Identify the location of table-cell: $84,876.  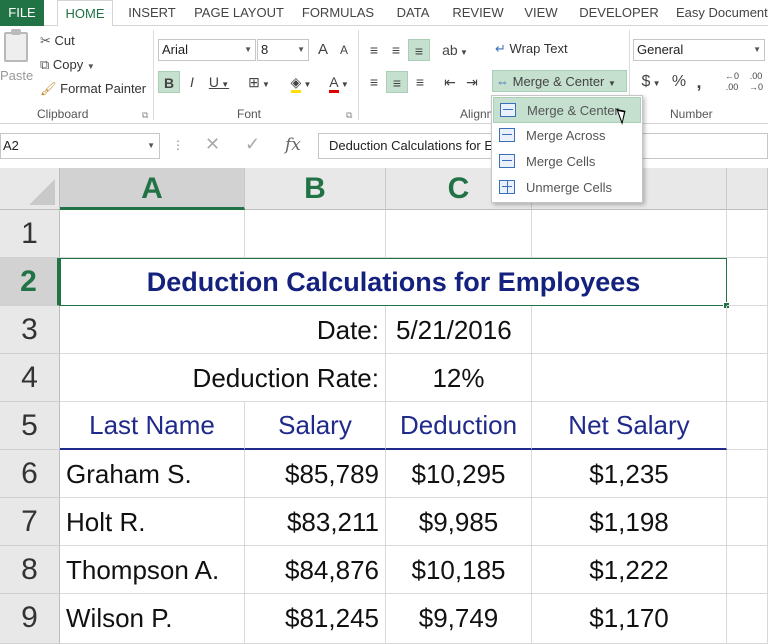
(315, 570).